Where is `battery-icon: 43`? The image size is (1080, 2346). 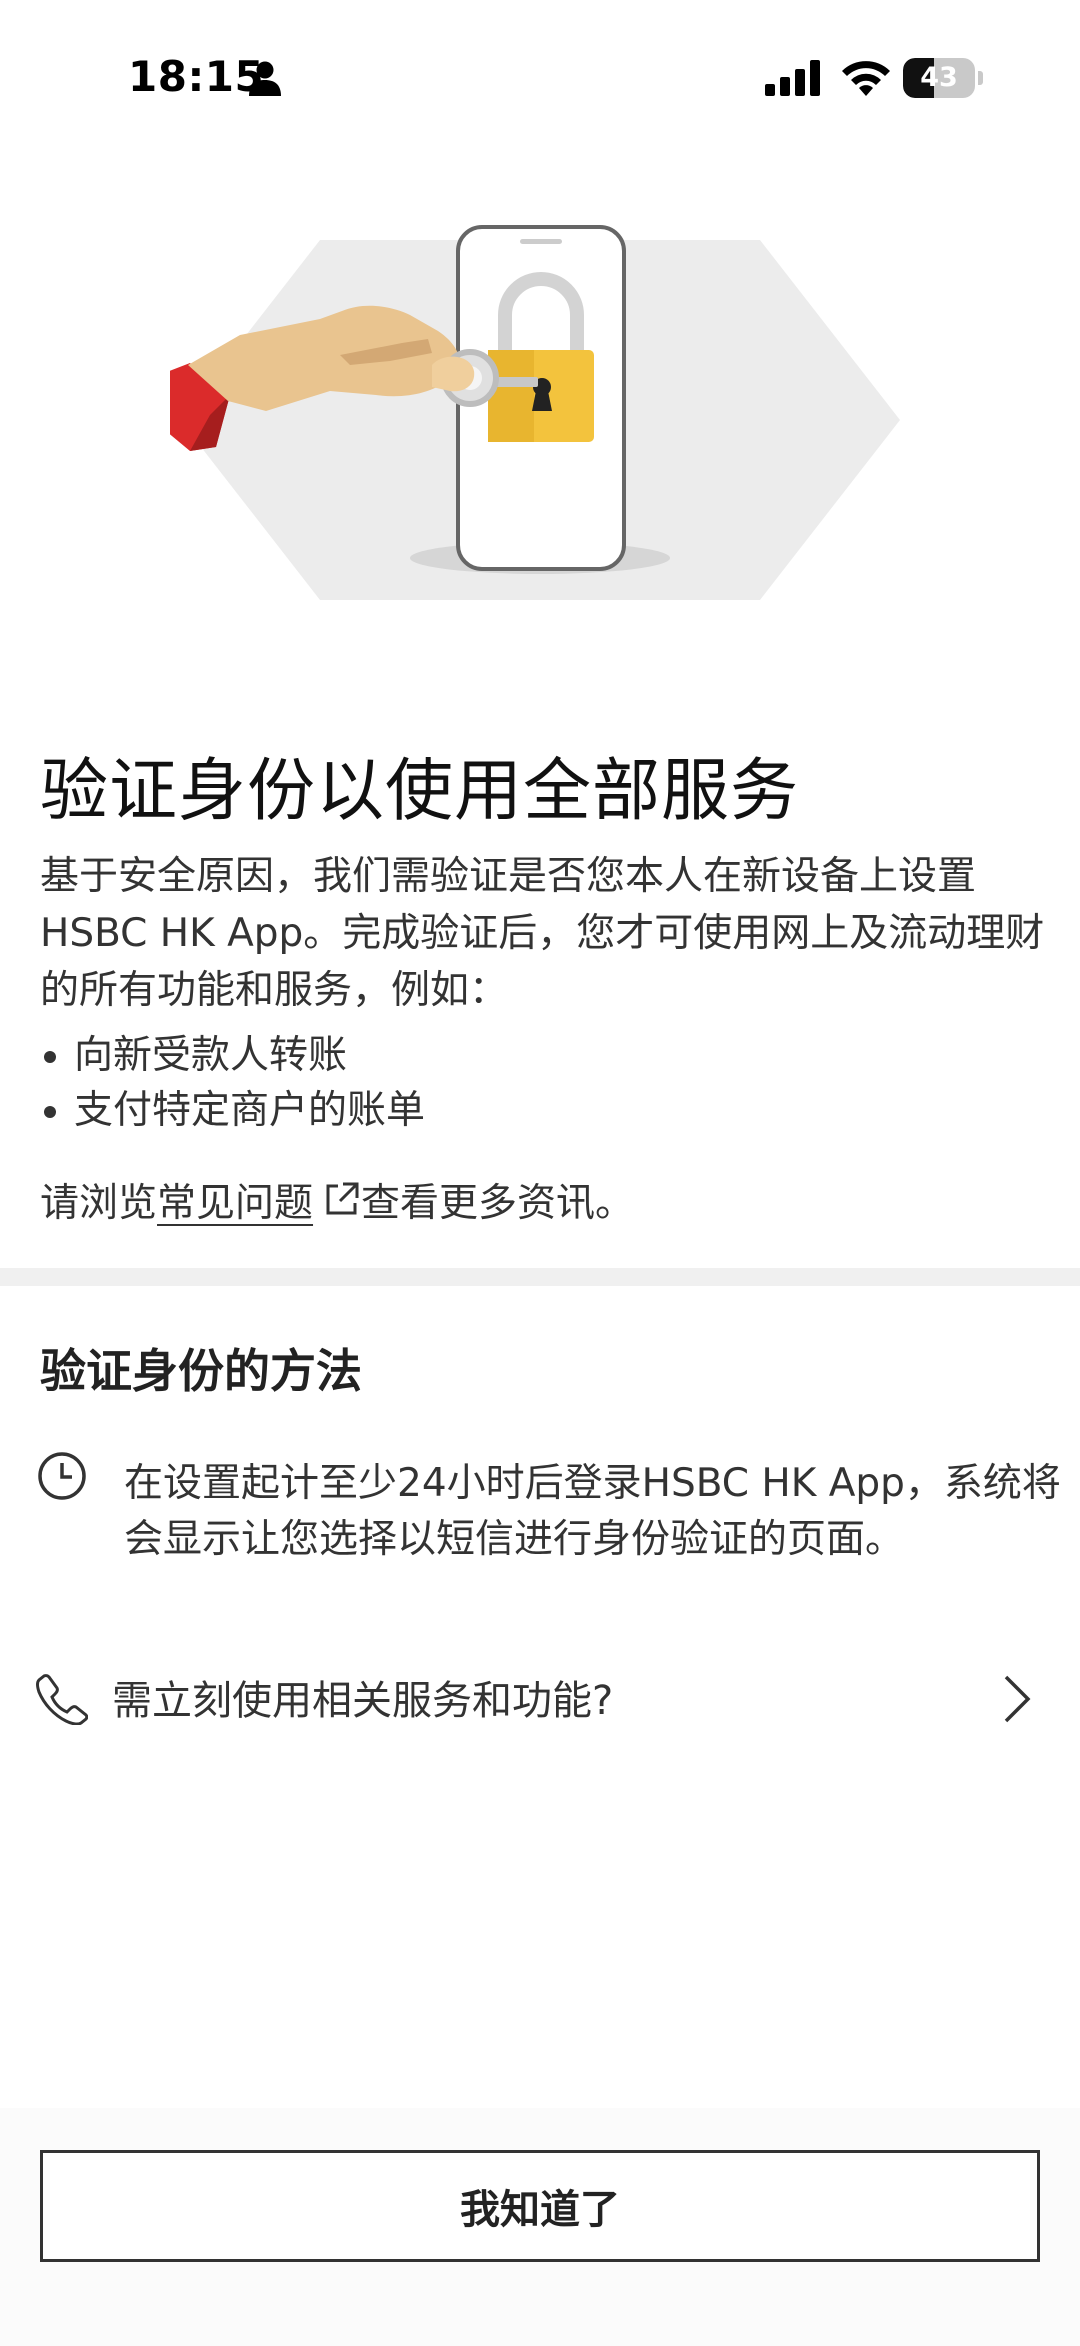 battery-icon: 43 is located at coordinates (943, 78).